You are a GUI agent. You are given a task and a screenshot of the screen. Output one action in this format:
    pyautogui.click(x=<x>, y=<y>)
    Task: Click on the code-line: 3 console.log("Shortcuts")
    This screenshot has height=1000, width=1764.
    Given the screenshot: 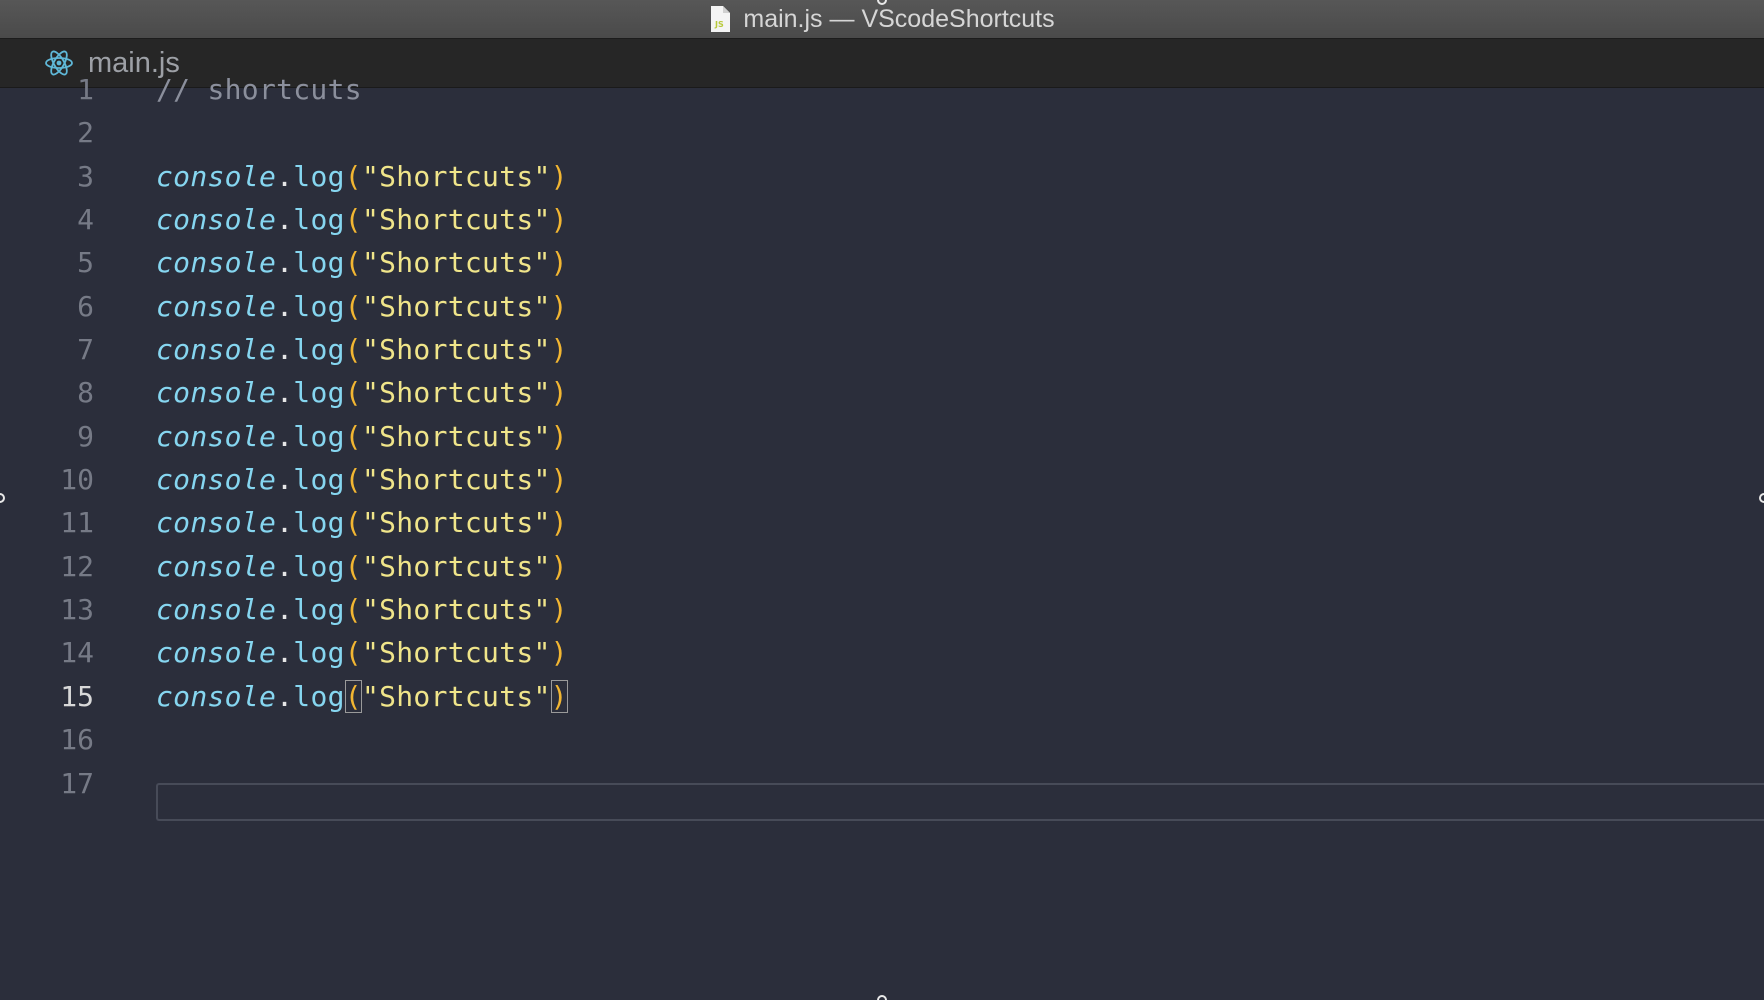 What is the action you would take?
    pyautogui.click(x=882, y=176)
    